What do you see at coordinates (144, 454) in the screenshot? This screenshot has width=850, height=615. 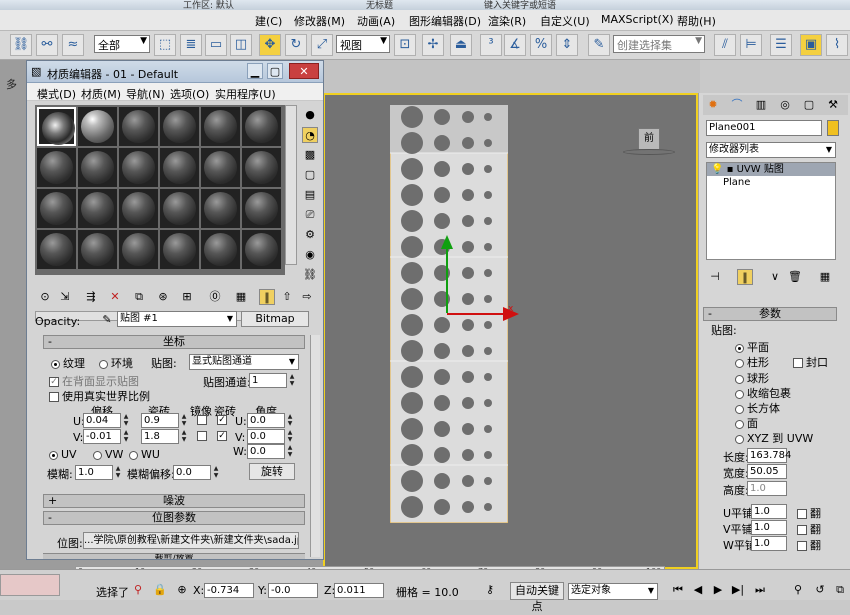 I see `wu-radio: WU` at bounding box center [144, 454].